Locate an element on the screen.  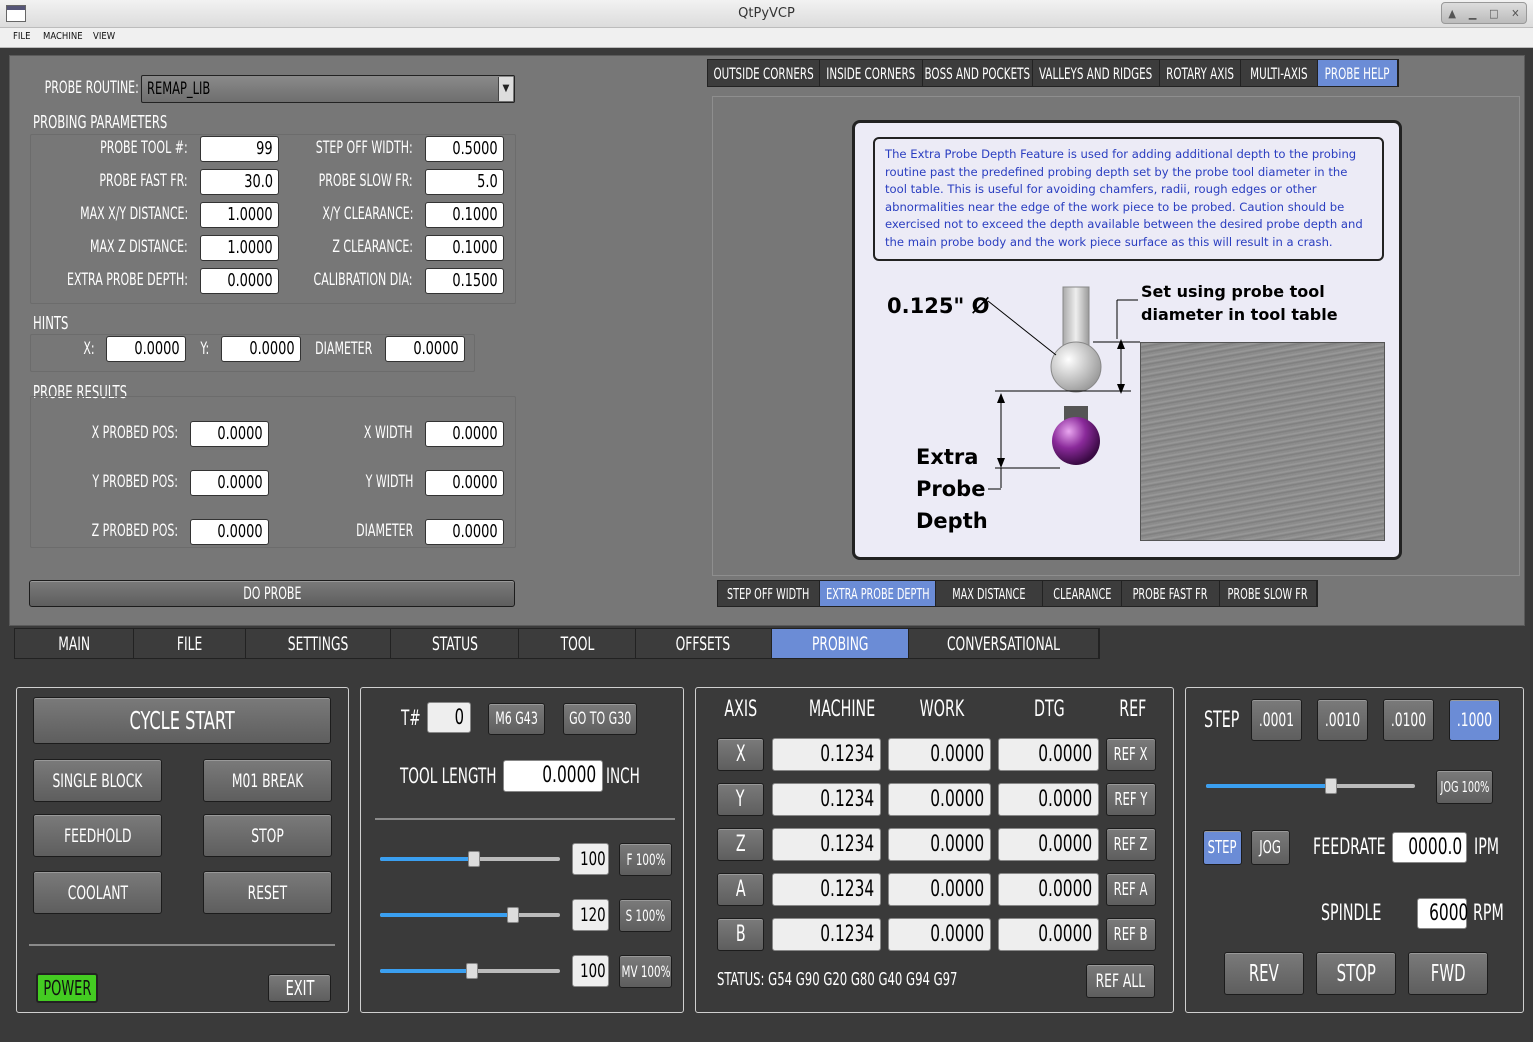
step-size-button: .0001 is located at coordinates (1276, 720).